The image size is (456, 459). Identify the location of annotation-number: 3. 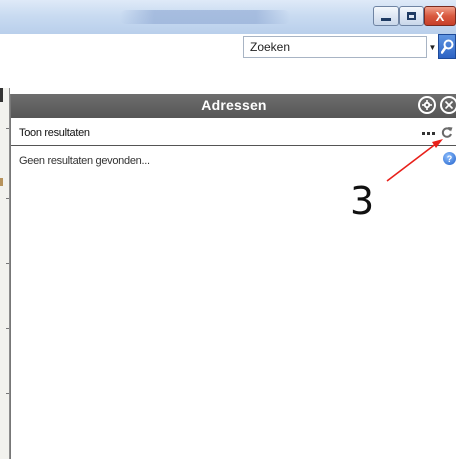
(362, 201).